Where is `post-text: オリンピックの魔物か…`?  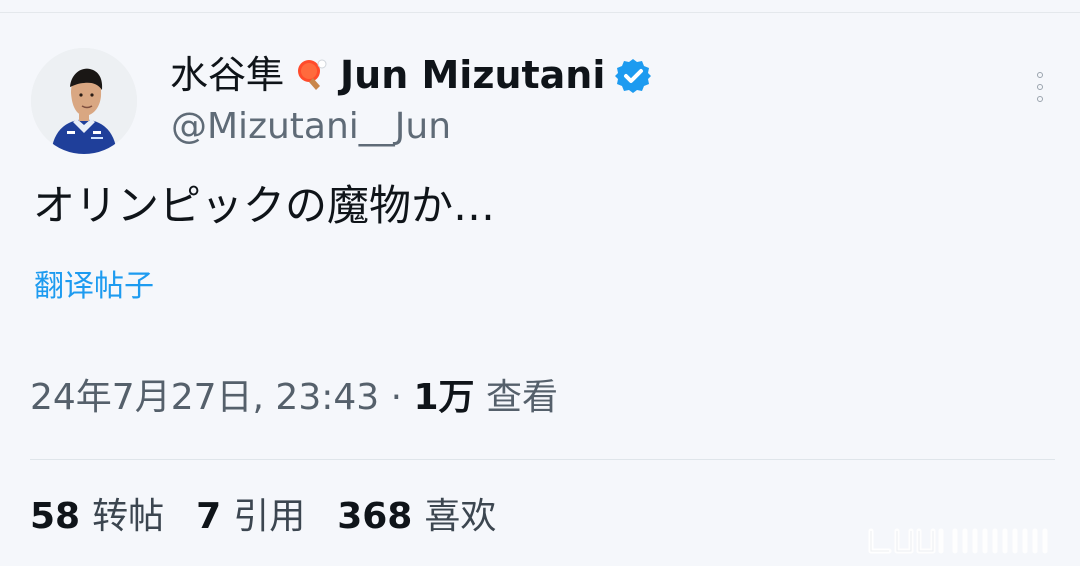 post-text: オリンピックの魔物か… is located at coordinates (264, 205).